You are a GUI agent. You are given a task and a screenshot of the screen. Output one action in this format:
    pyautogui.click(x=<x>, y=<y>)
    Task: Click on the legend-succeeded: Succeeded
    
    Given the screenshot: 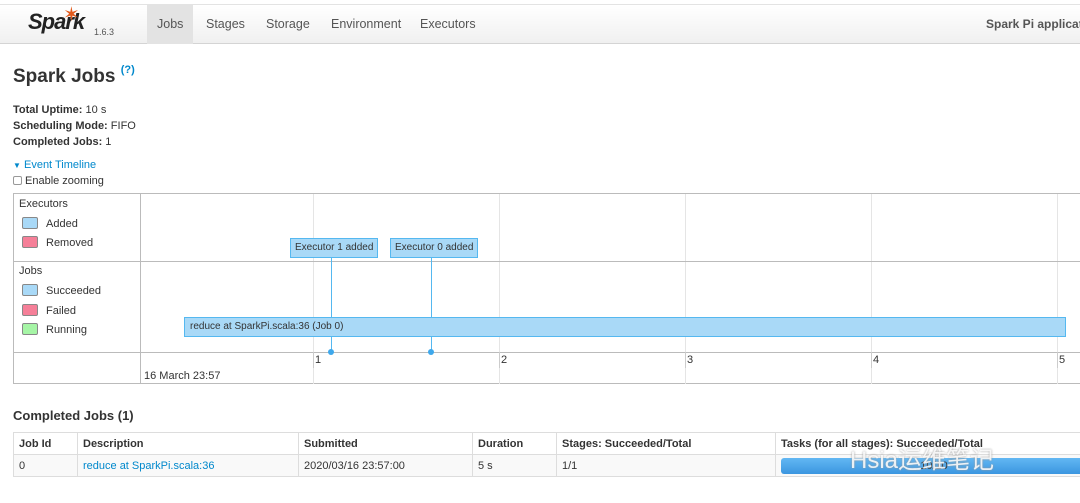 What is the action you would take?
    pyautogui.click(x=61, y=290)
    